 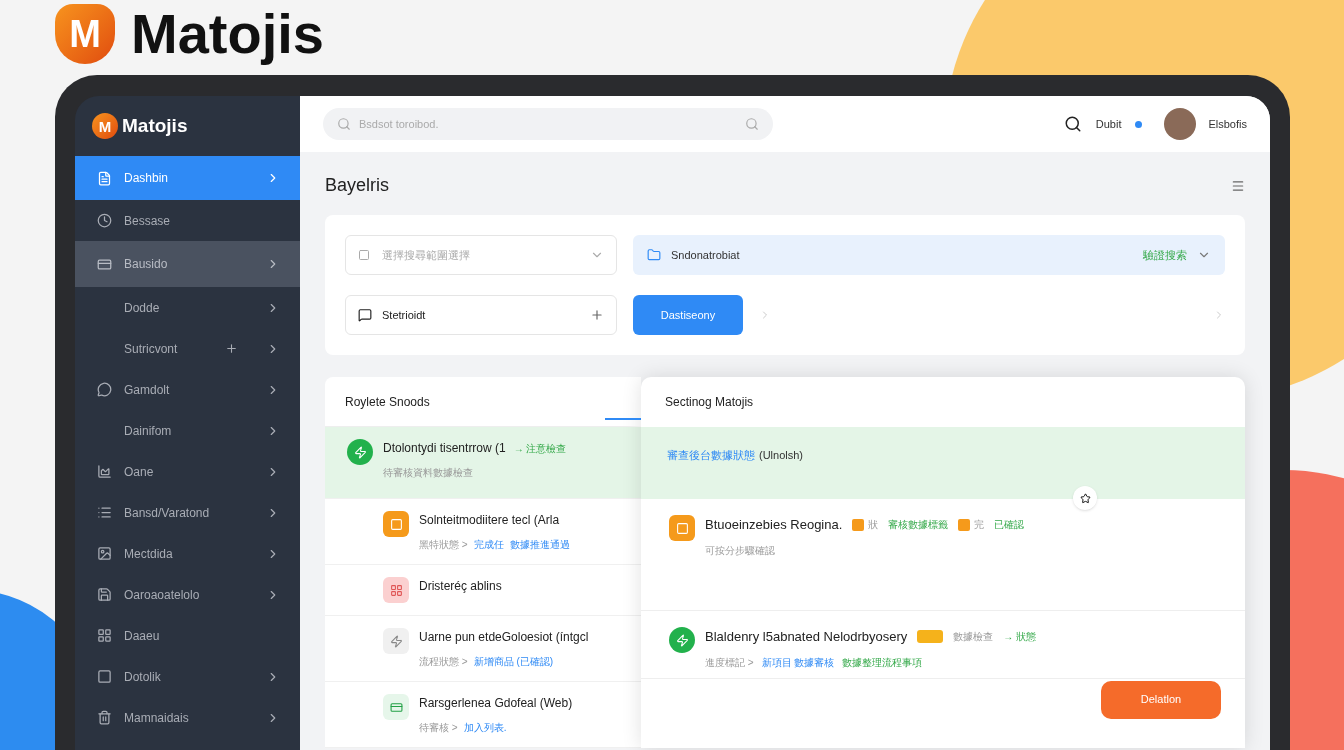 What do you see at coordinates (488, 544) in the screenshot?
I see `item-link: 完成任` at bounding box center [488, 544].